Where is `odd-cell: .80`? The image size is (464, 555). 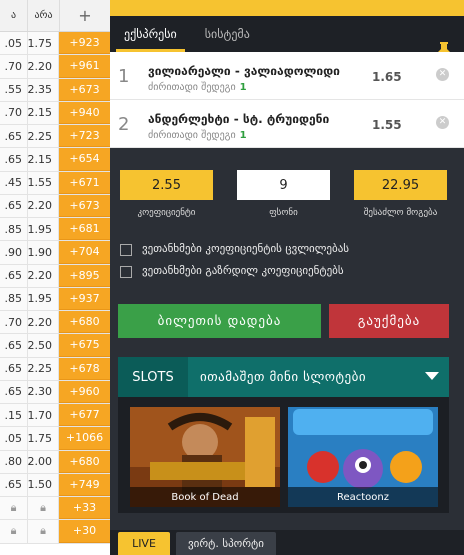
odd-cell: .80 is located at coordinates (14, 461).